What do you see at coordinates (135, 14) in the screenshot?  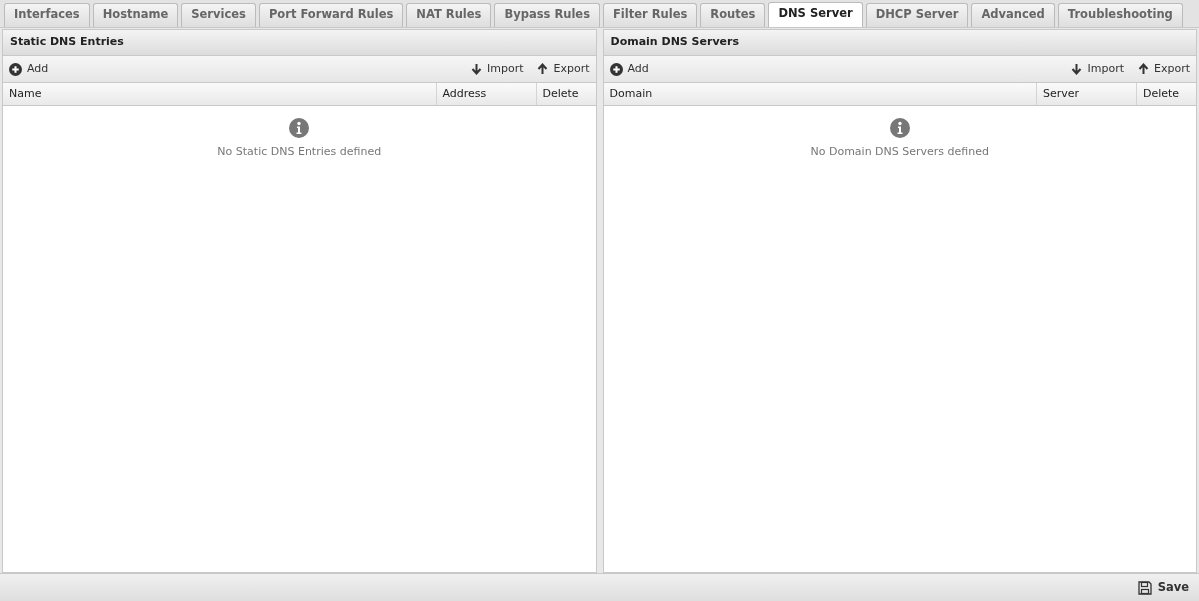 I see `tab: Hostname` at bounding box center [135, 14].